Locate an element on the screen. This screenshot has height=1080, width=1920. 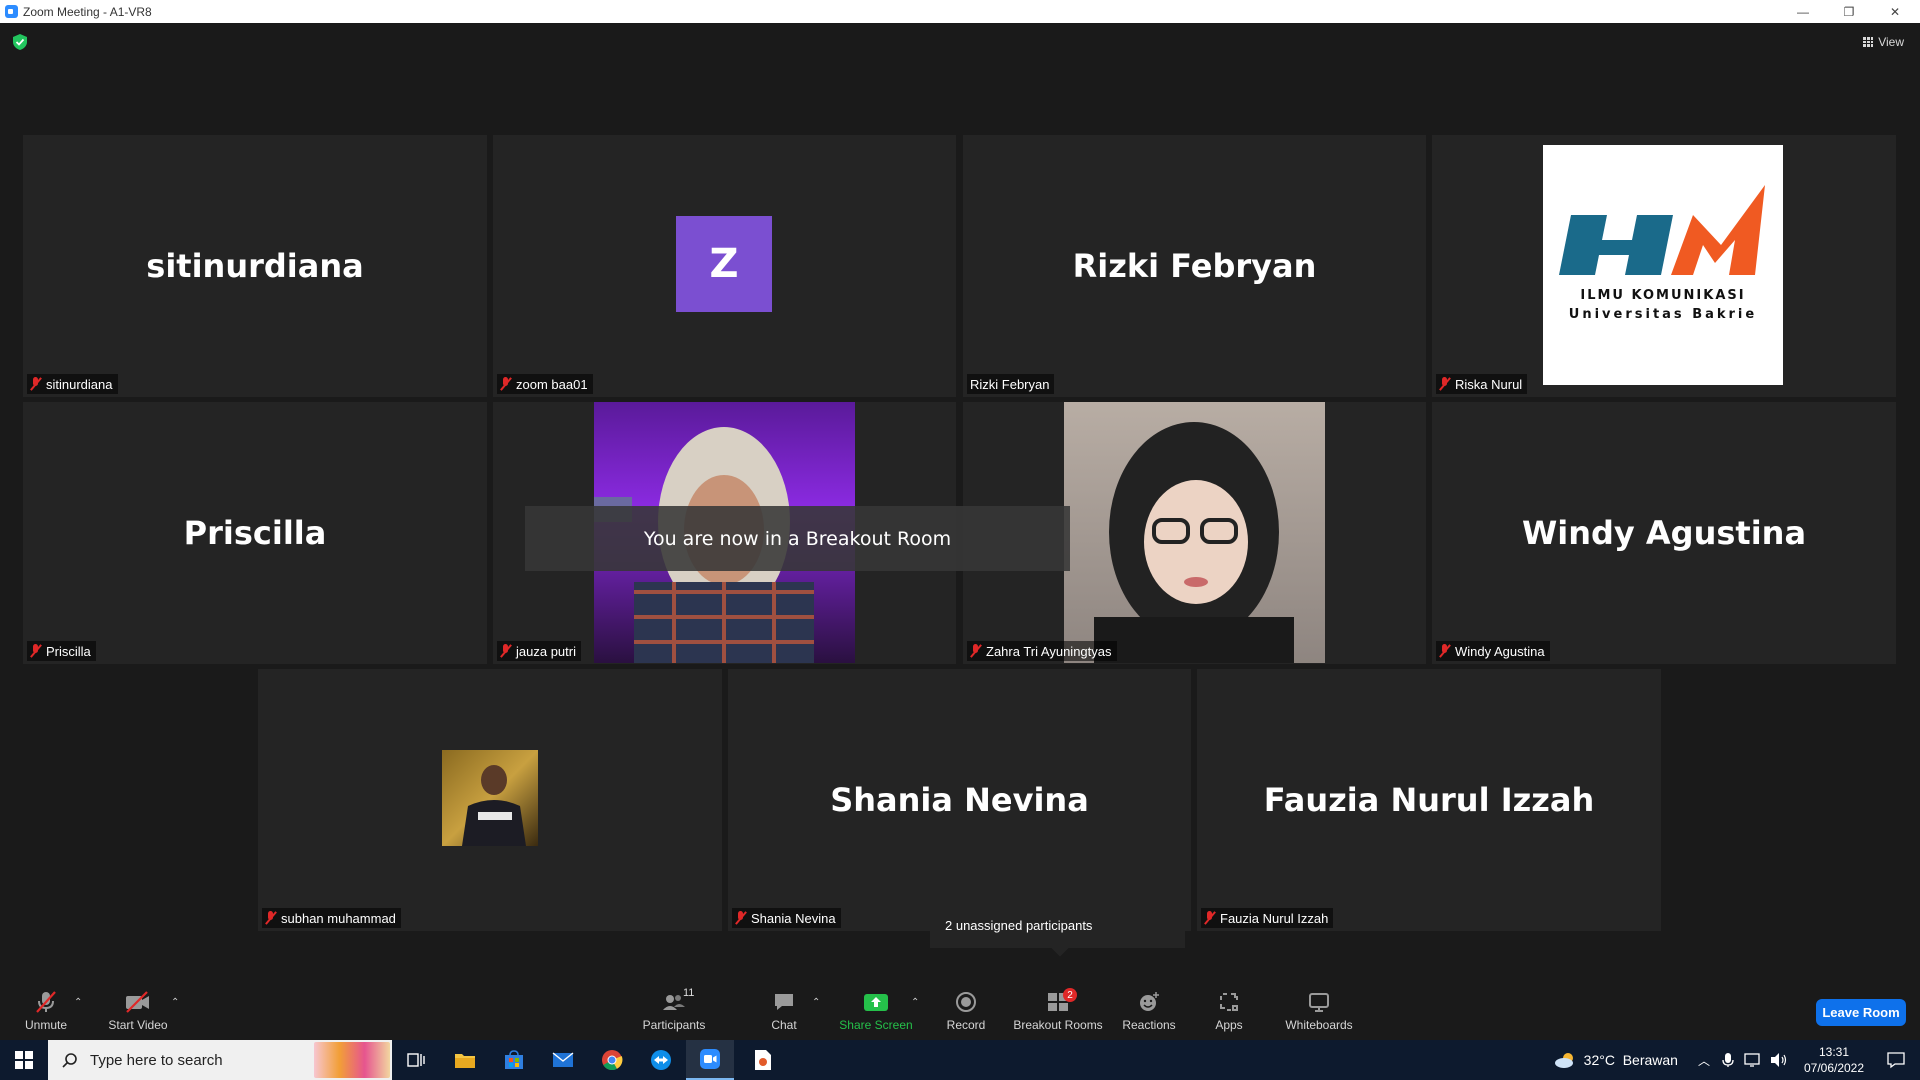
restore-button: ❐ is located at coordinates (1849, 11).